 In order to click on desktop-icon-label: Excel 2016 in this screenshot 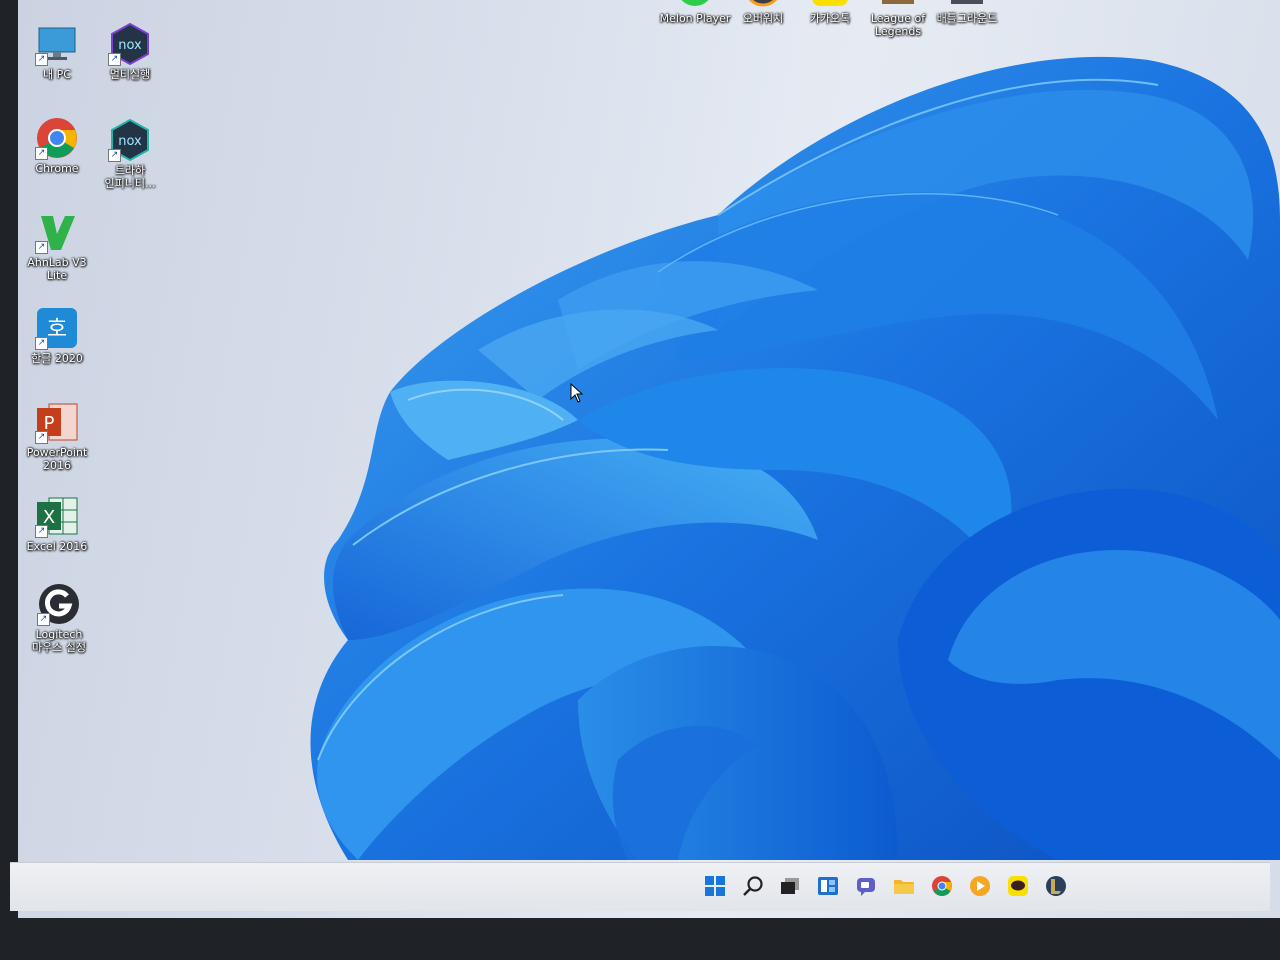, I will do `click(57, 546)`.